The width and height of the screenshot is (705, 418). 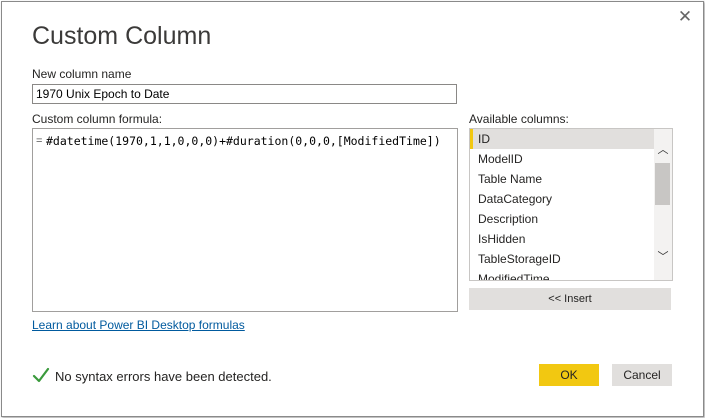 What do you see at coordinates (138, 325) in the screenshot?
I see `learn-formulas-link: Learn about Power BI Desktop formulas` at bounding box center [138, 325].